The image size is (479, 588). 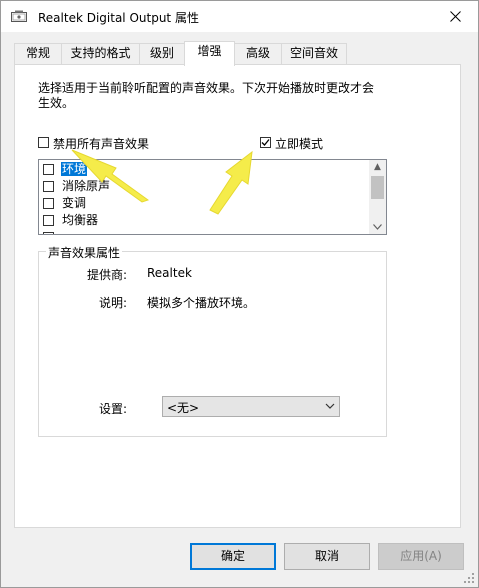 What do you see at coordinates (377, 187) in the screenshot?
I see `scroll-thumb` at bounding box center [377, 187].